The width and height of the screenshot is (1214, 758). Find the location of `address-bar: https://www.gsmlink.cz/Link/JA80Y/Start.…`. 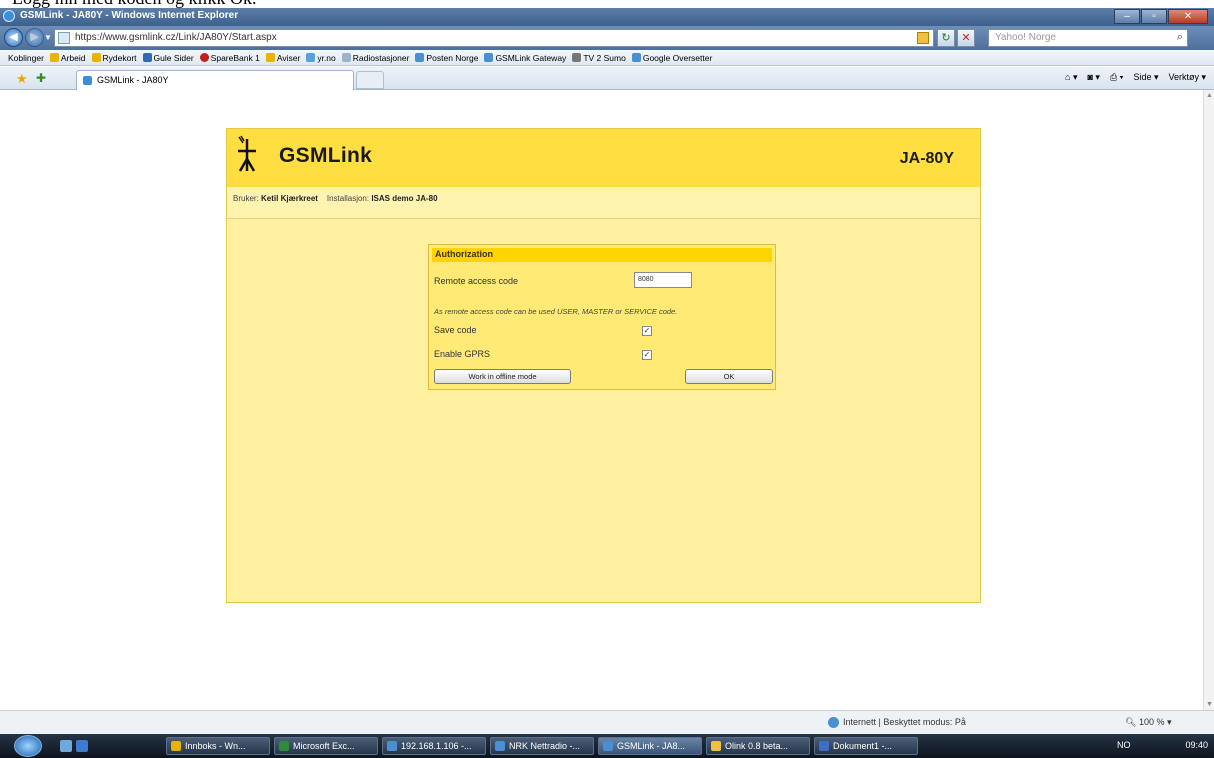

address-bar: https://www.gsmlink.cz/Link/JA80Y/Start.… is located at coordinates (494, 38).